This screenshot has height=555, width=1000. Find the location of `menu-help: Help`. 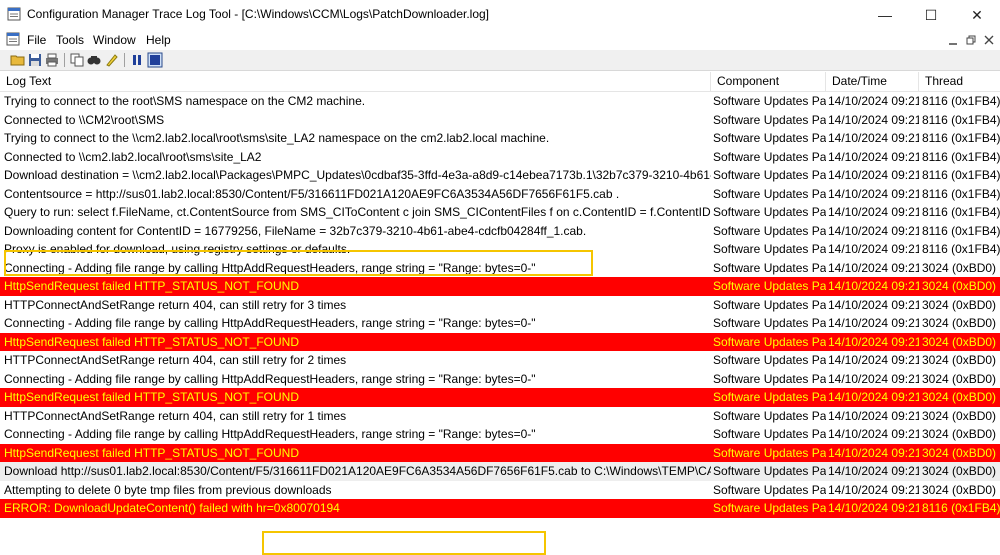

menu-help: Help is located at coordinates (158, 40).